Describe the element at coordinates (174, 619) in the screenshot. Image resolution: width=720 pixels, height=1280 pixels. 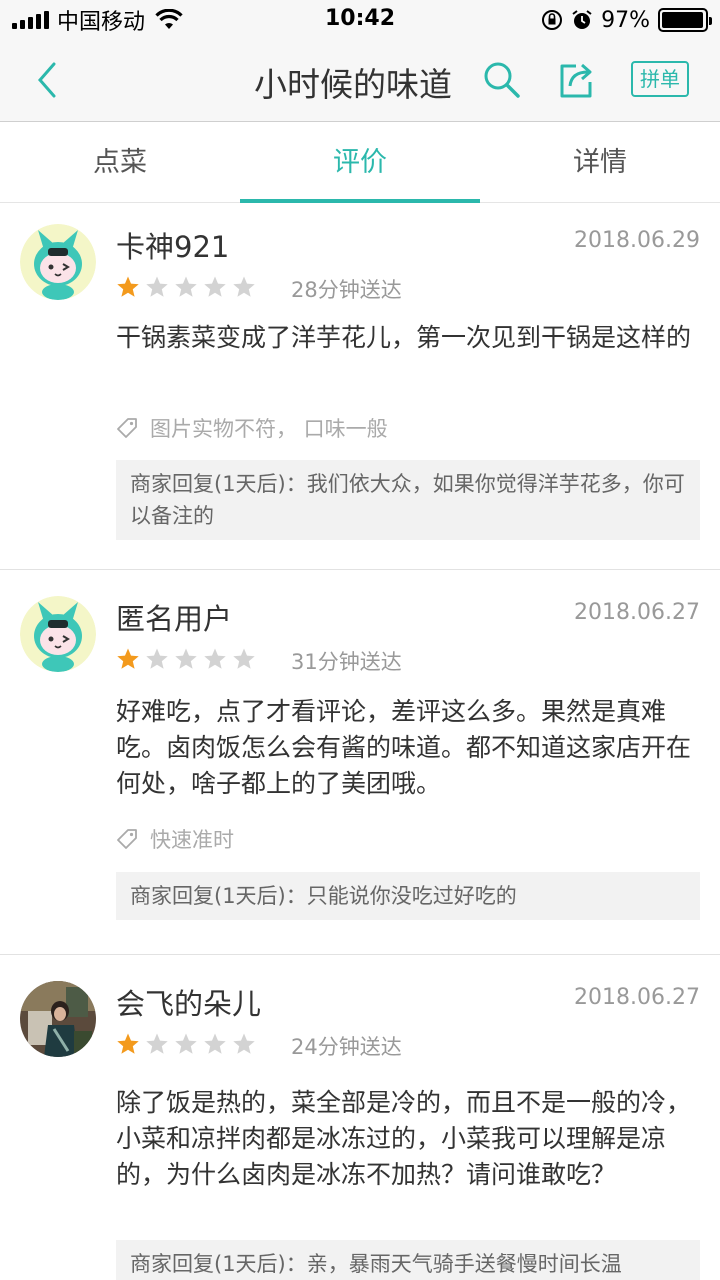
I see `username: 匿名用户` at that location.